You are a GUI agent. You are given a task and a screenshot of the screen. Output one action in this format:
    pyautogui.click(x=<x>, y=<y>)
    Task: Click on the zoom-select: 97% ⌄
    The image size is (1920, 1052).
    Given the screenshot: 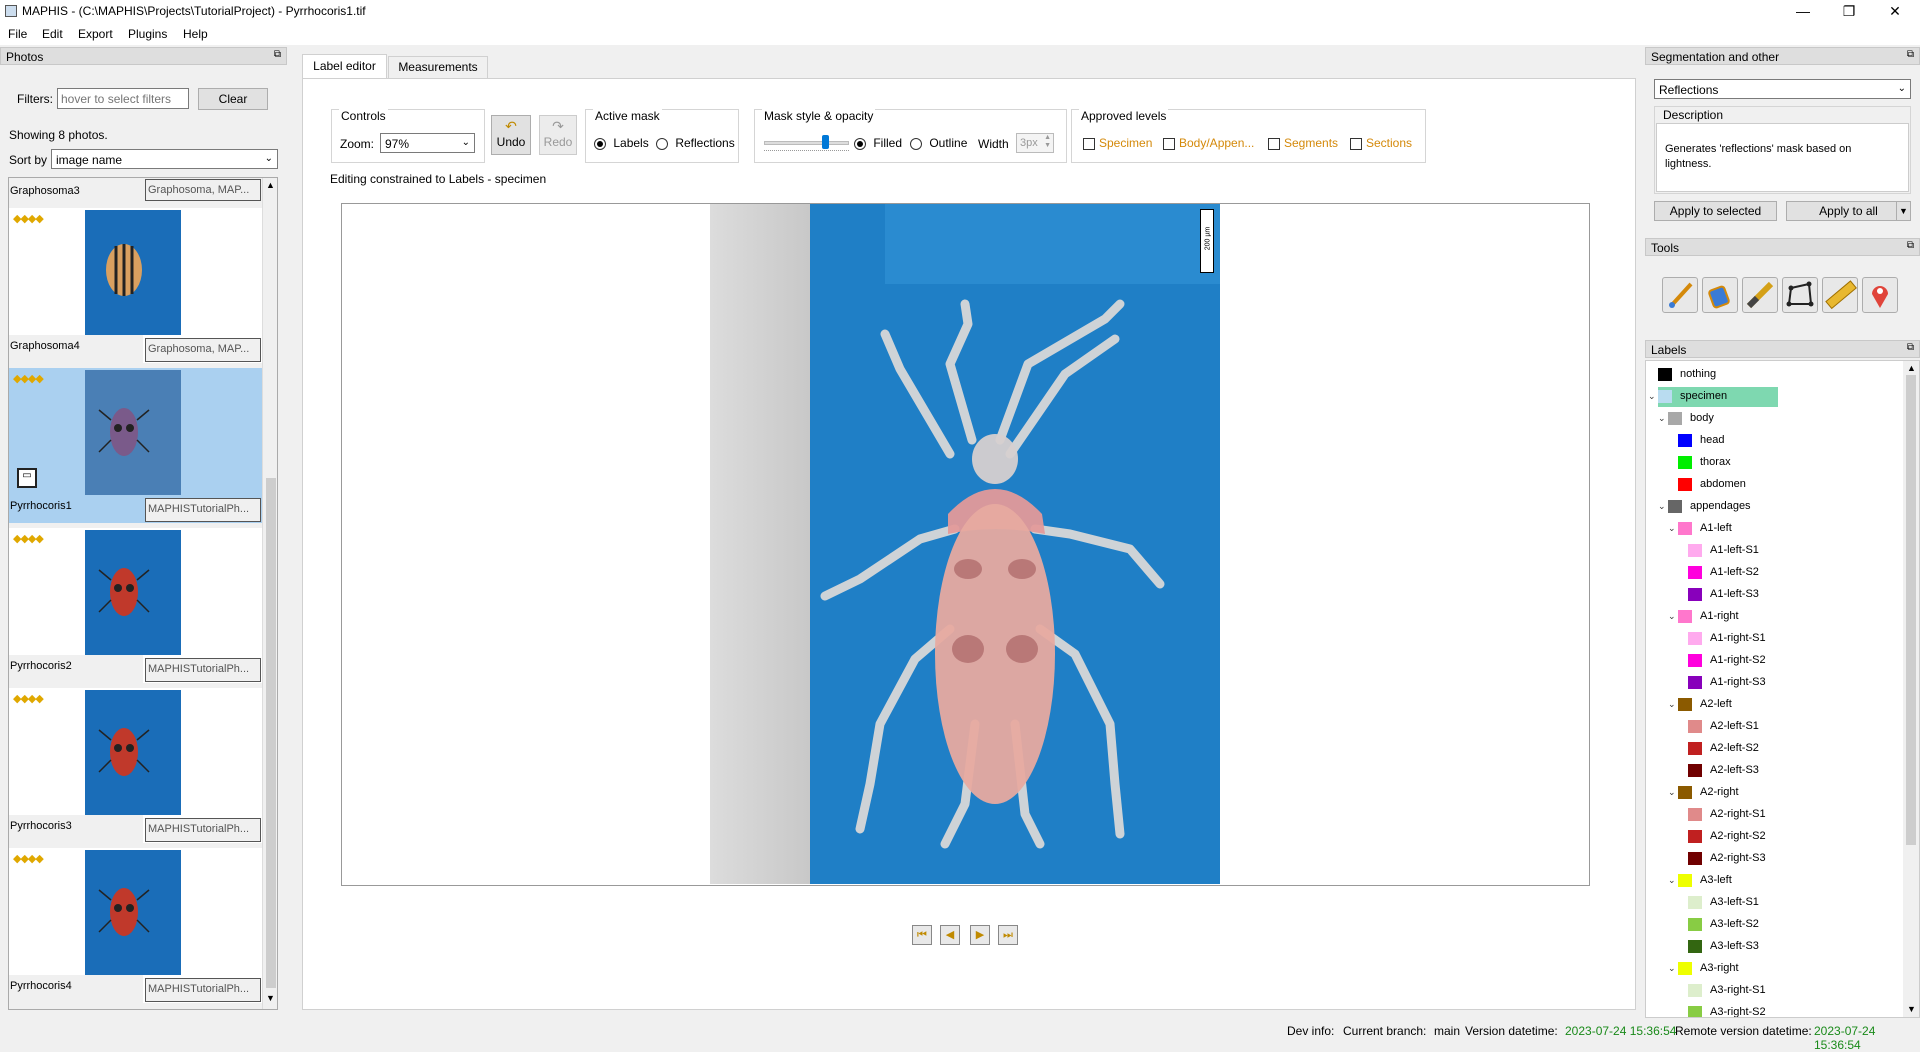 What is the action you would take?
    pyautogui.click(x=427, y=143)
    